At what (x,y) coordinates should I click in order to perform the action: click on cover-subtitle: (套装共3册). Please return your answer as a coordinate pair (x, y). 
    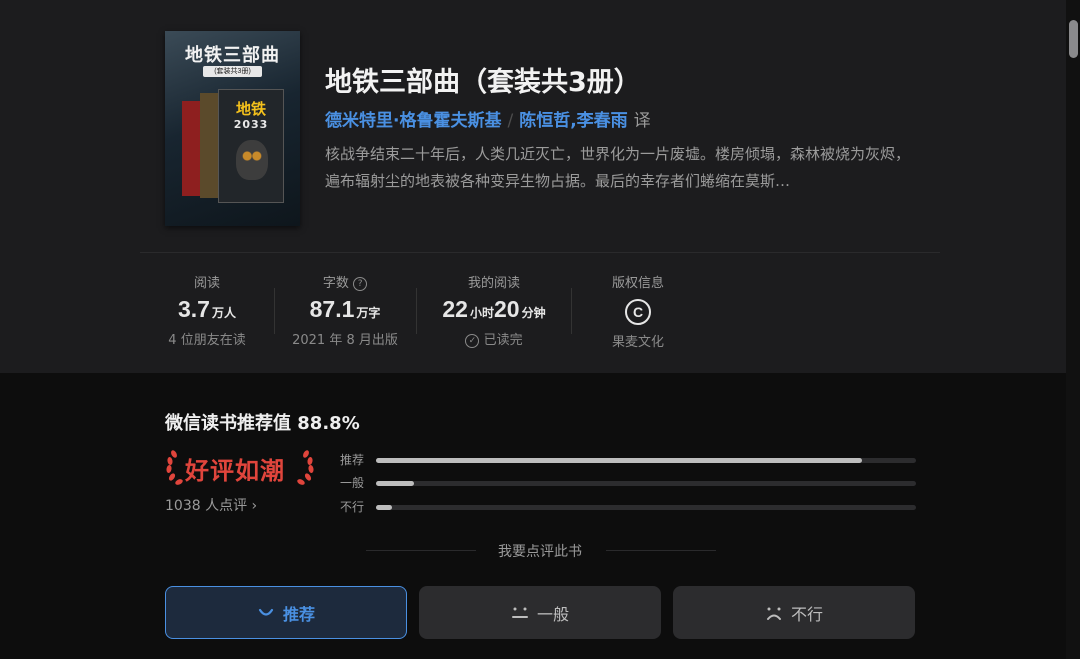
    Looking at the image, I should click on (232, 71).